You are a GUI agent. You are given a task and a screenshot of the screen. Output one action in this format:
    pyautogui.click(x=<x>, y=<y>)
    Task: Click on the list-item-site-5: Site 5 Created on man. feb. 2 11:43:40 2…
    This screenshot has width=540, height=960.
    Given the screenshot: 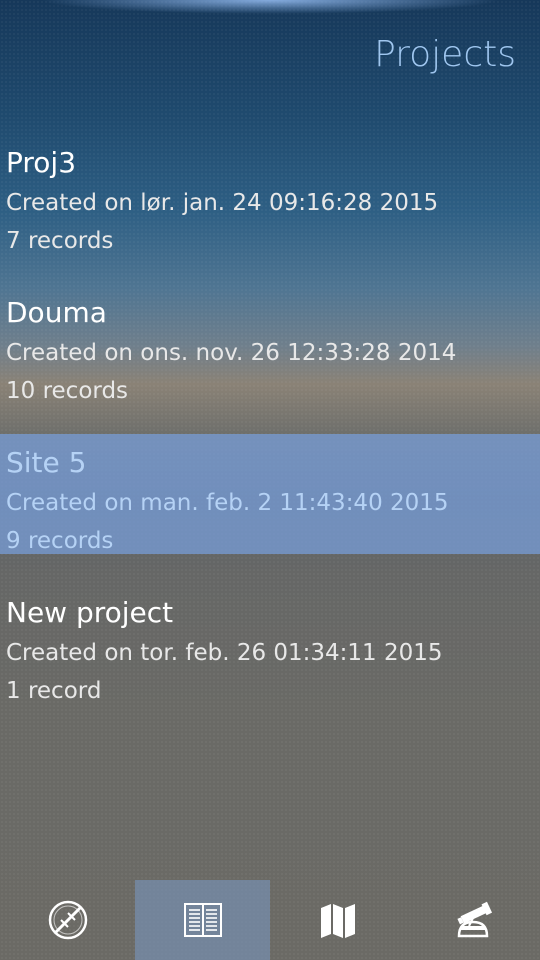 What is the action you would take?
    pyautogui.click(x=270, y=494)
    